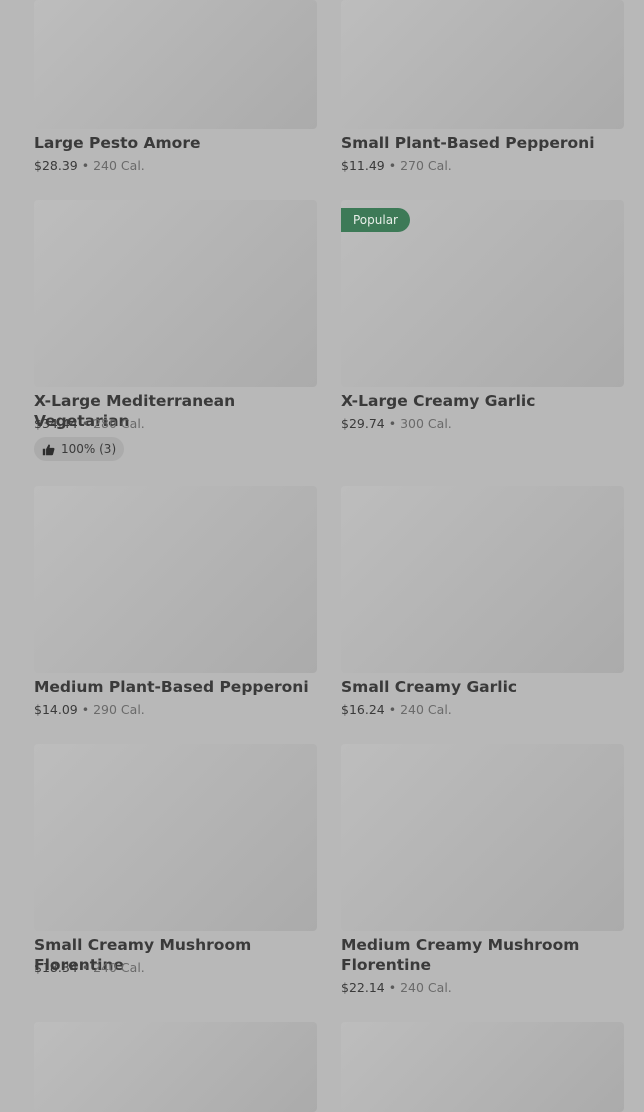 Image resolution: width=644 pixels, height=1112 pixels. What do you see at coordinates (56, 423) in the screenshot?
I see `item-price: $34.44` at bounding box center [56, 423].